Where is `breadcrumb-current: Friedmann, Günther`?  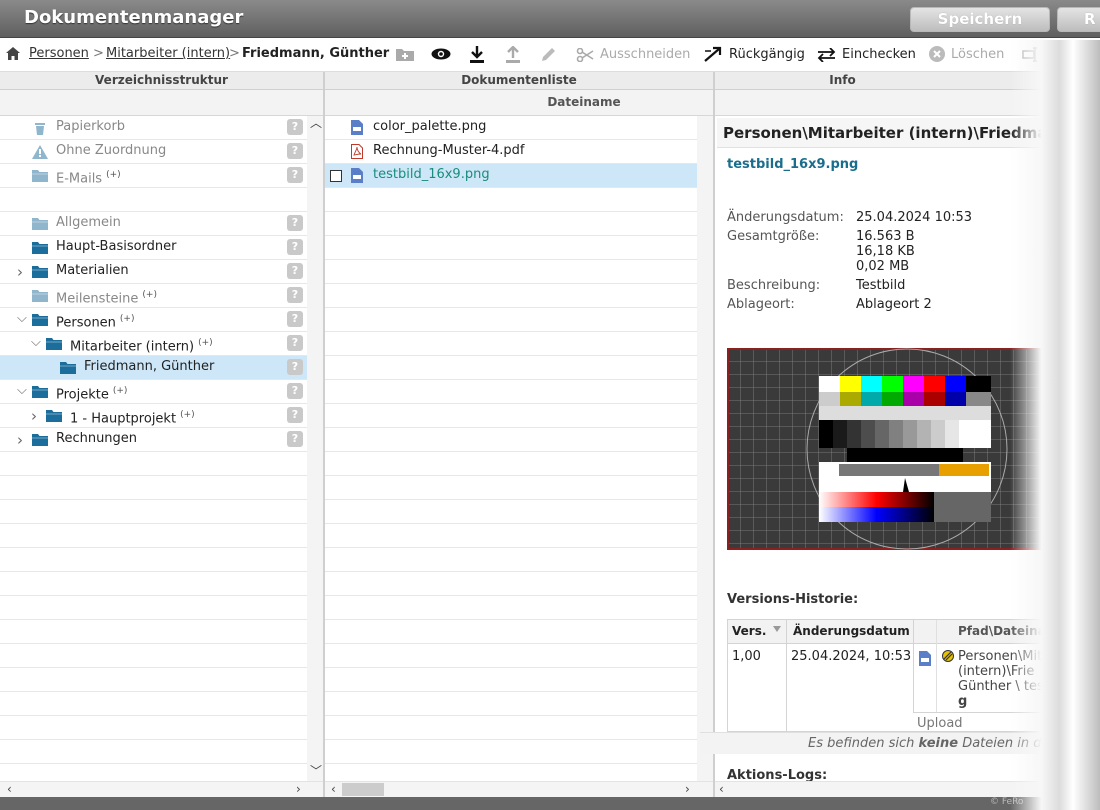
breadcrumb-current: Friedmann, Günther is located at coordinates (316, 53).